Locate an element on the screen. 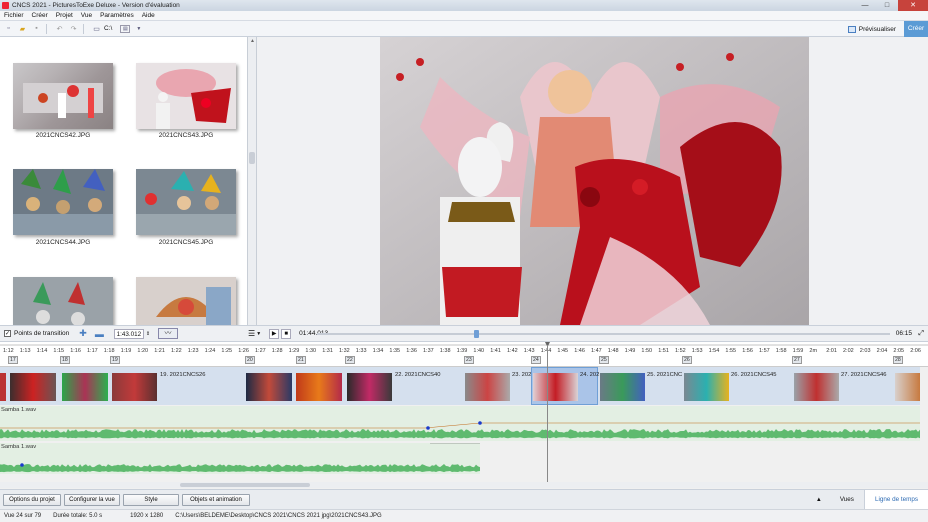 The height and width of the screenshot is (522, 928). seek-handle is located at coordinates (476, 334).